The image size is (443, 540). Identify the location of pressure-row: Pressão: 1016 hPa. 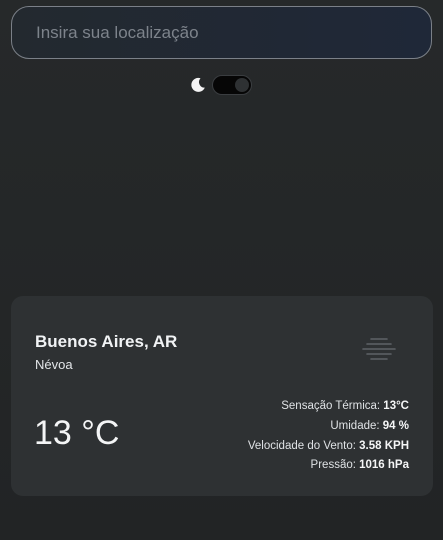
(328, 466).